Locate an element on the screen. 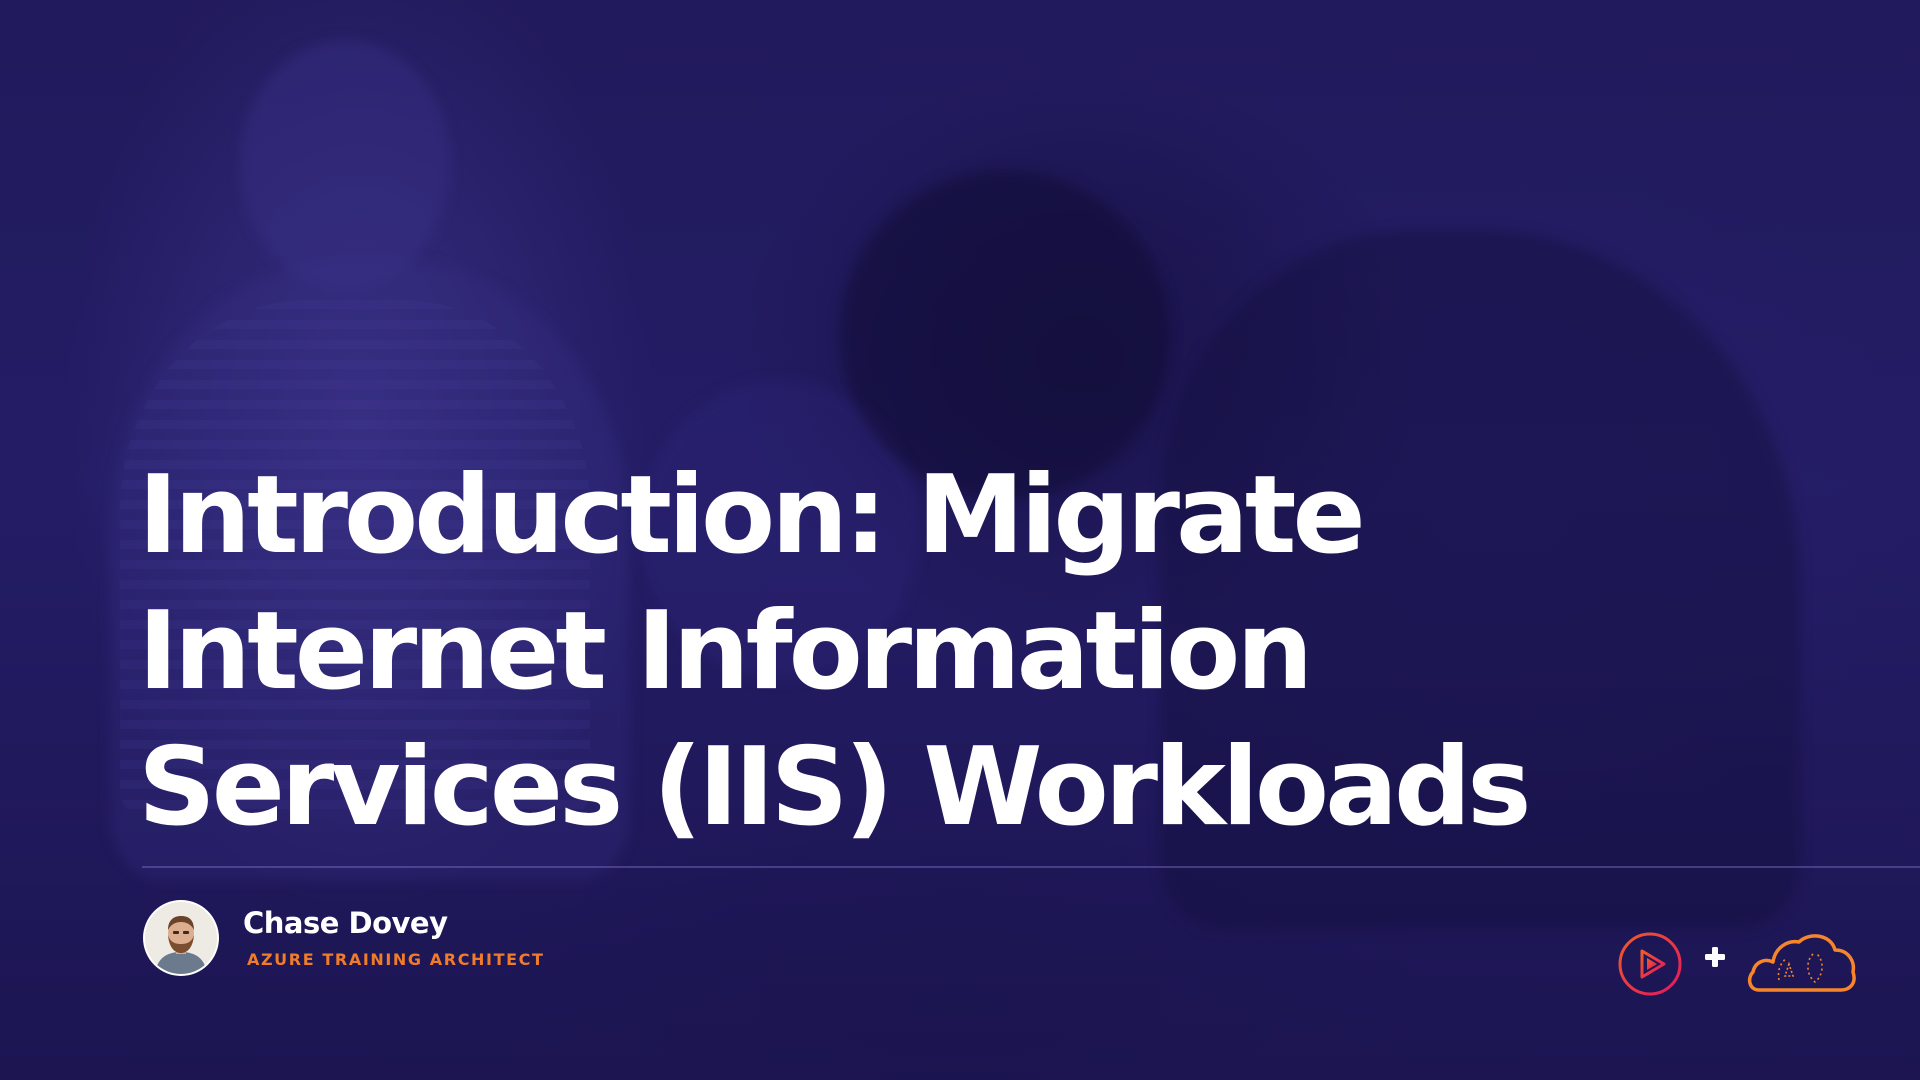  author-name: Chase Dovey is located at coordinates (345, 923).